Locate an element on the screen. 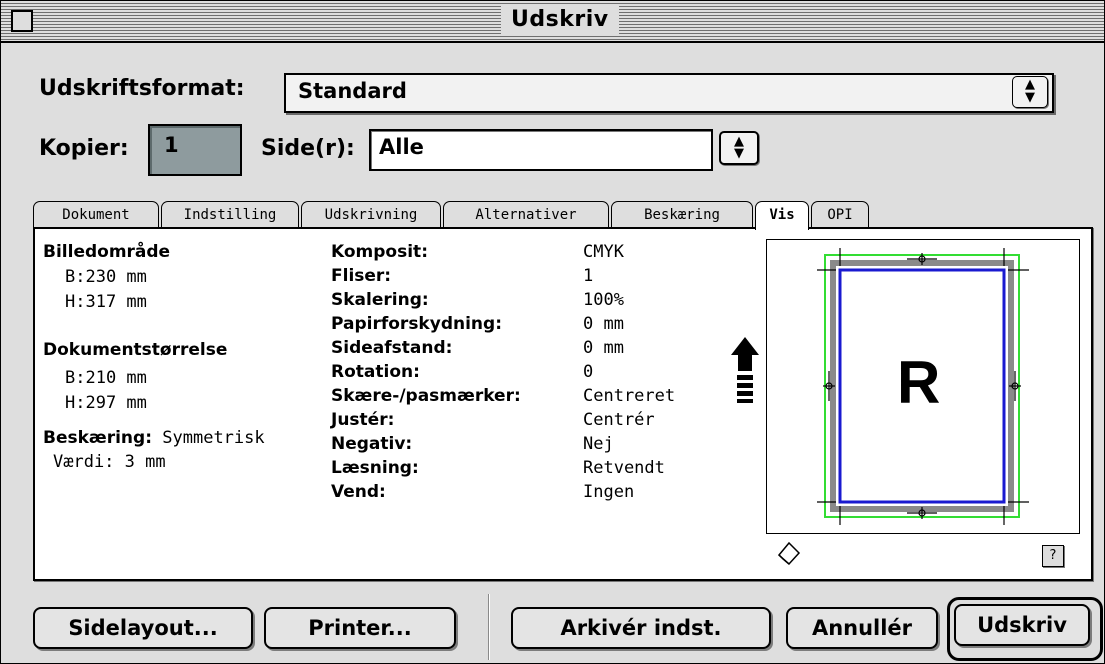 Image resolution: width=1105 pixels, height=664 pixels. tab-alternativer: Alternativer is located at coordinates (526, 214).